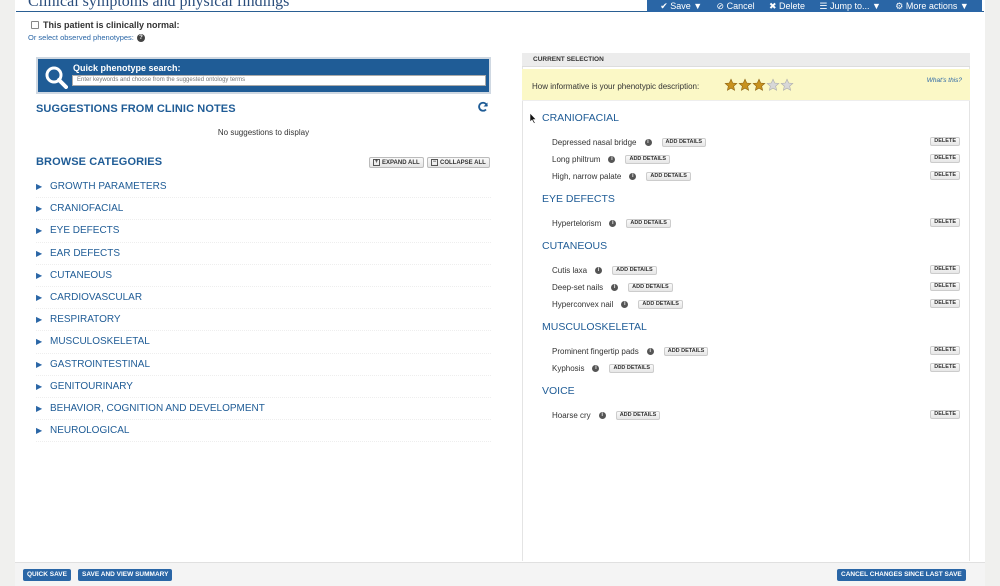 The height and width of the screenshot is (586, 1000). What do you see at coordinates (757, 304) in the screenshot?
I see `selected-phenotype: Hyperconvex nail i ADD DETAILS DELETE` at bounding box center [757, 304].